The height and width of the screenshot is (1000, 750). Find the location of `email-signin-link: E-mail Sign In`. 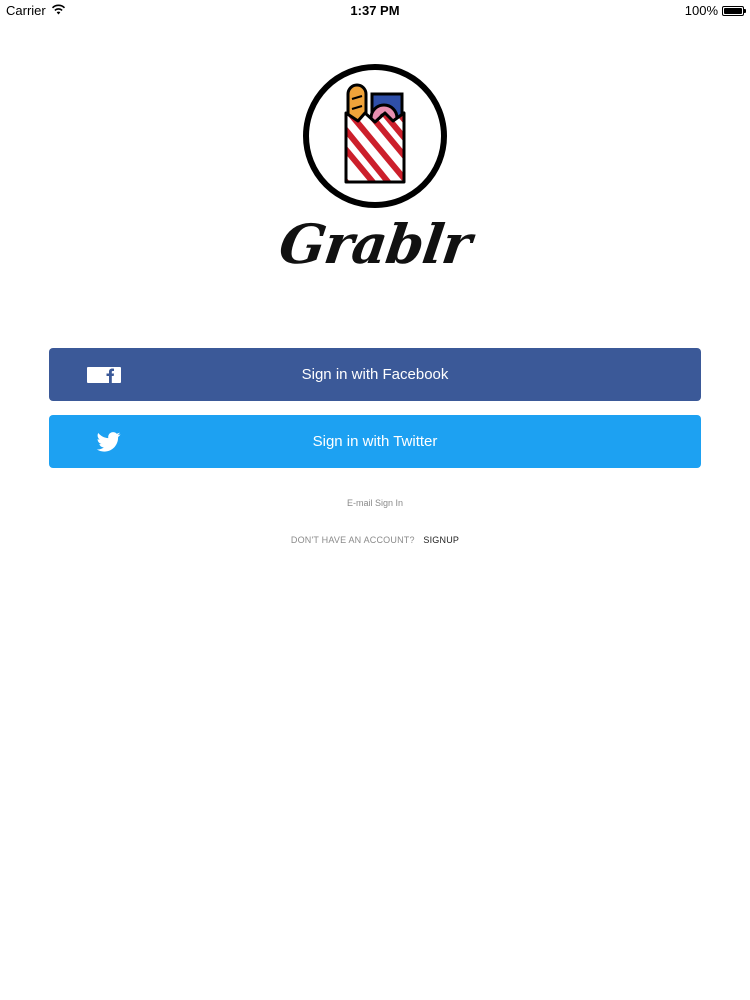

email-signin-link: E-mail Sign In is located at coordinates (375, 503).